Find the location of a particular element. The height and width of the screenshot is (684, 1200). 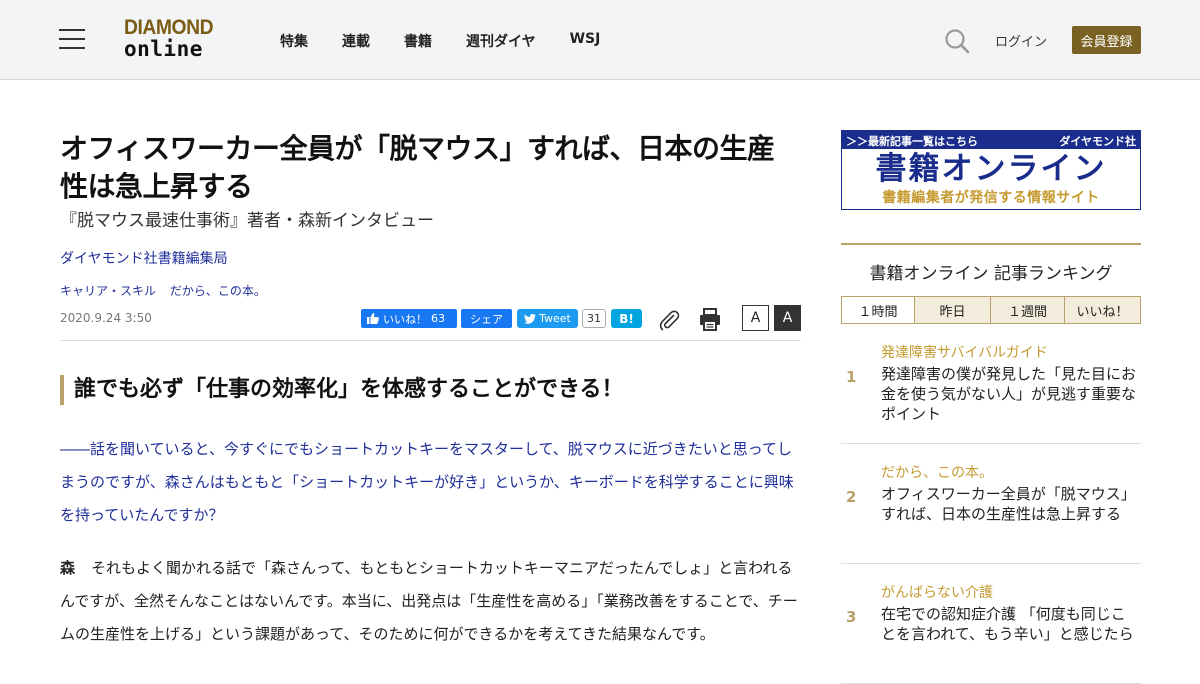

site-logo: DIAMOND online is located at coordinates (172, 38).